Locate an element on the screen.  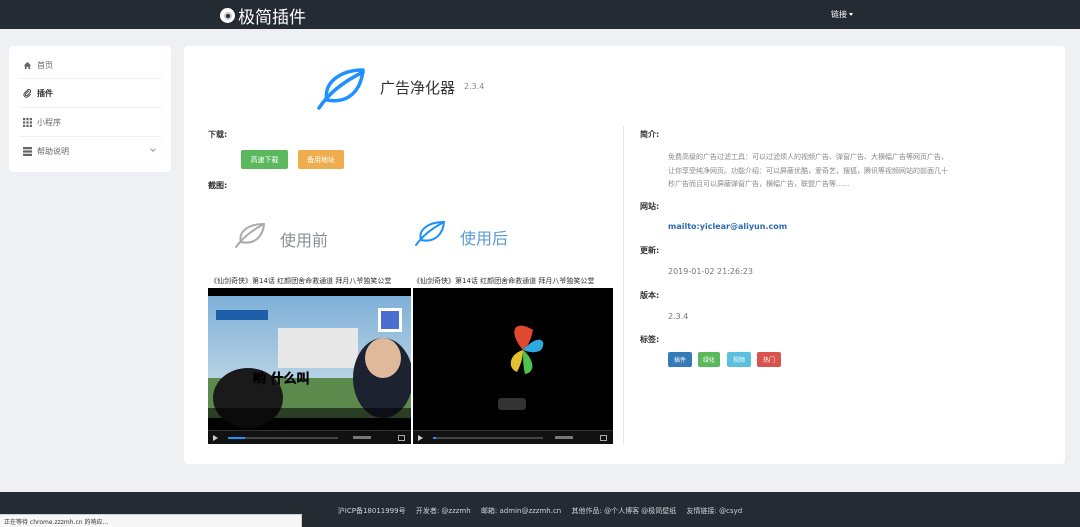
website-label: 网站: is located at coordinates (650, 206).